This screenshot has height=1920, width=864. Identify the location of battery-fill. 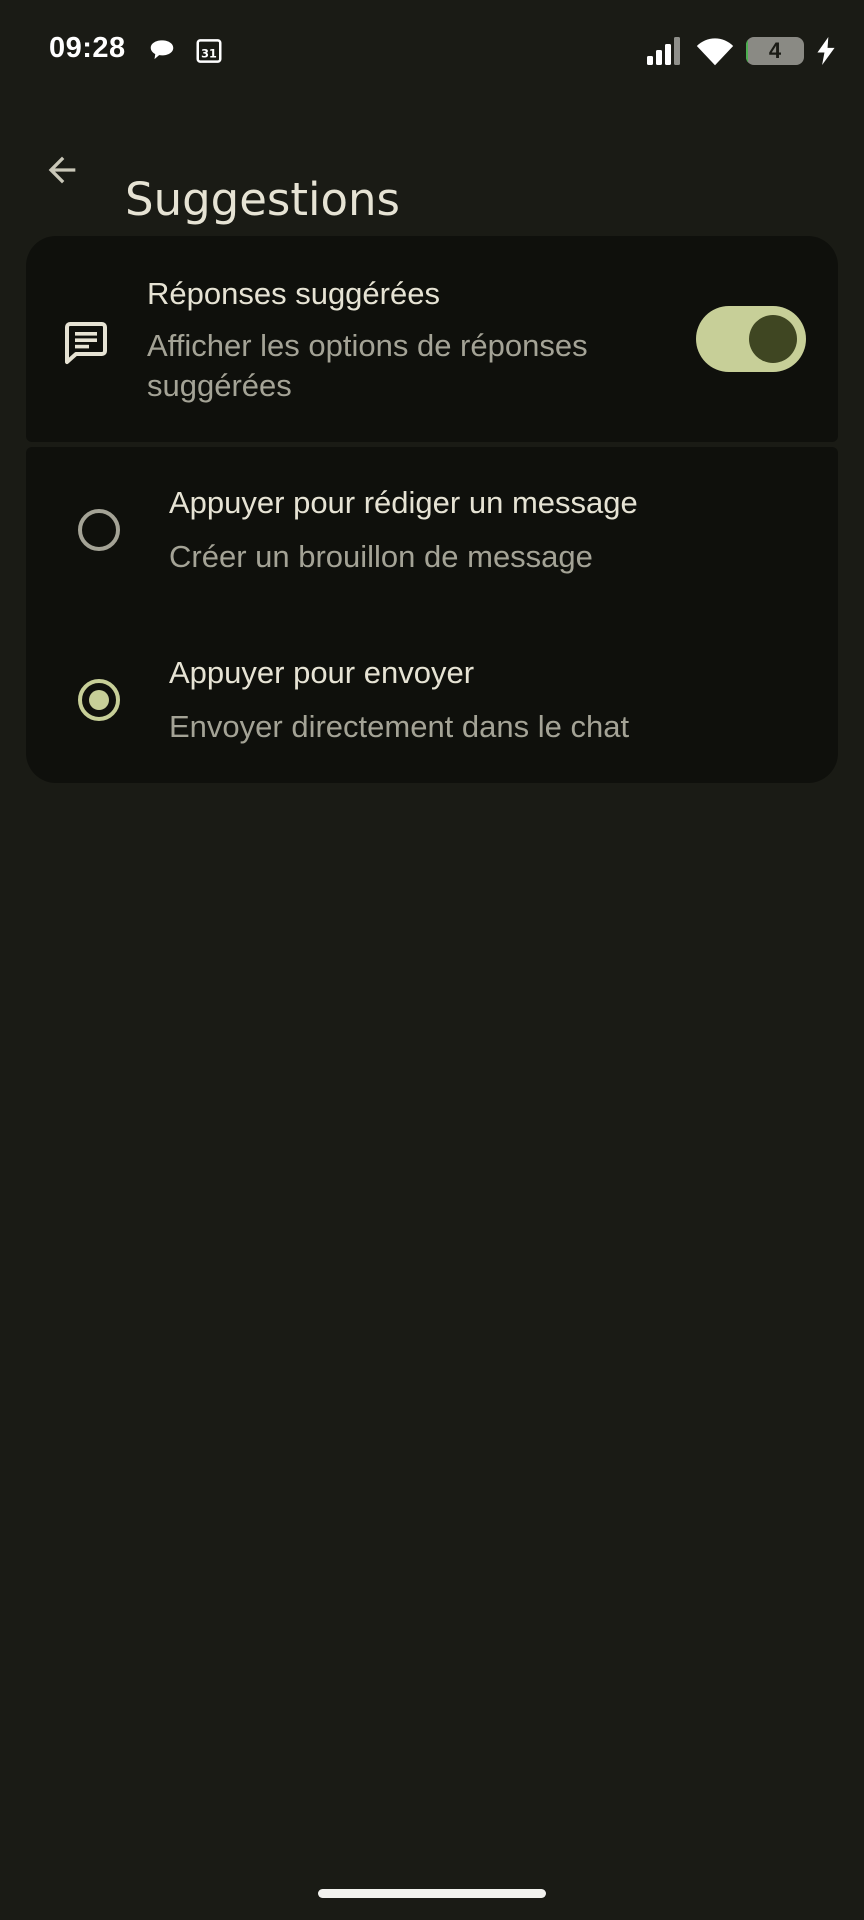
(747, 51).